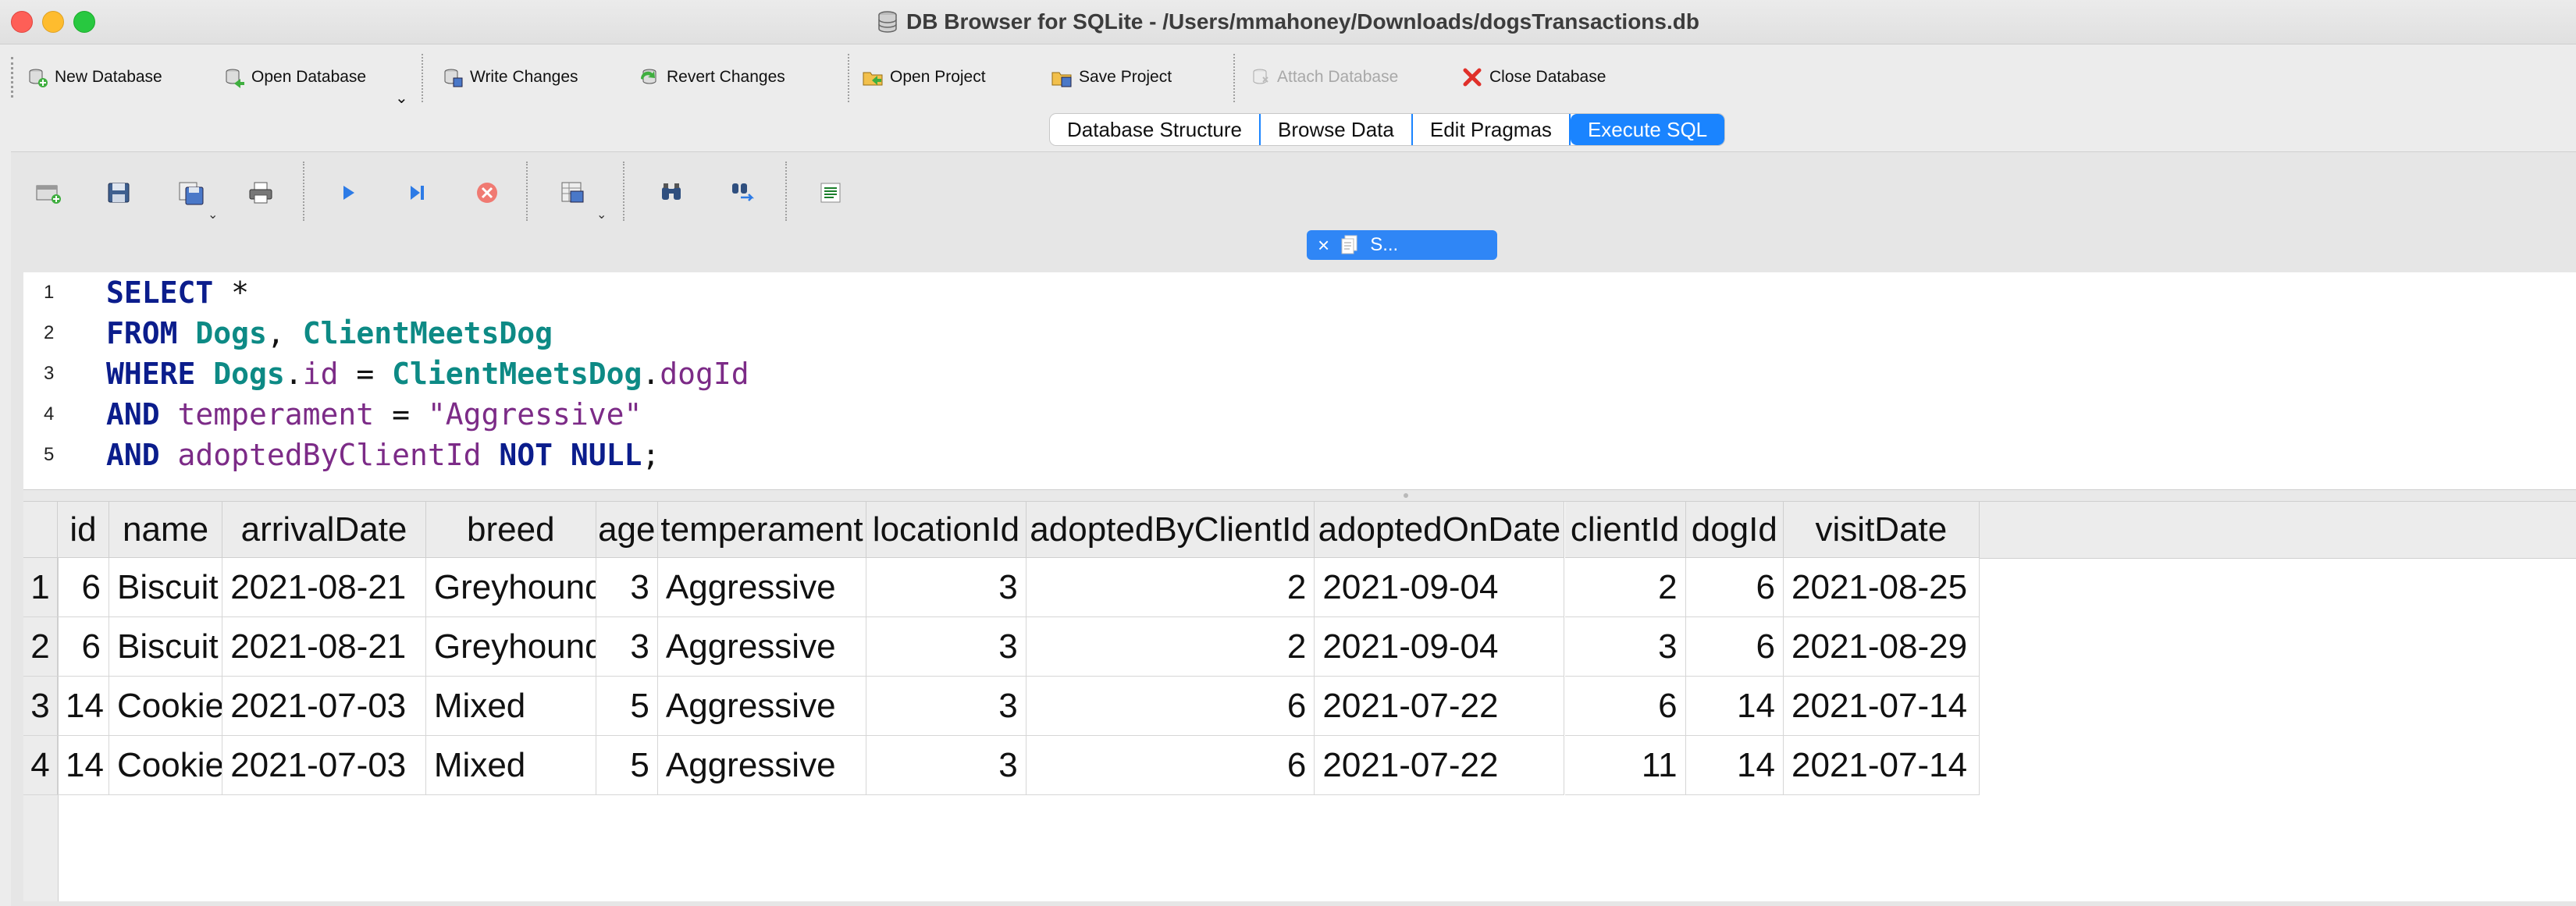 This screenshot has width=2576, height=906. What do you see at coordinates (573, 192) in the screenshot?
I see `save-results-button` at bounding box center [573, 192].